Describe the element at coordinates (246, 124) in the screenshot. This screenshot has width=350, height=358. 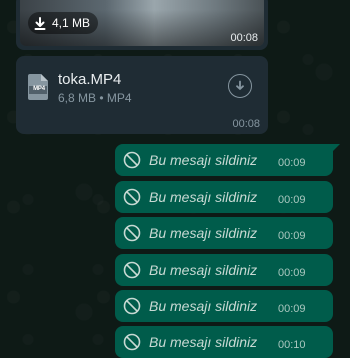
I see `file-timestamp: 00:08` at that location.